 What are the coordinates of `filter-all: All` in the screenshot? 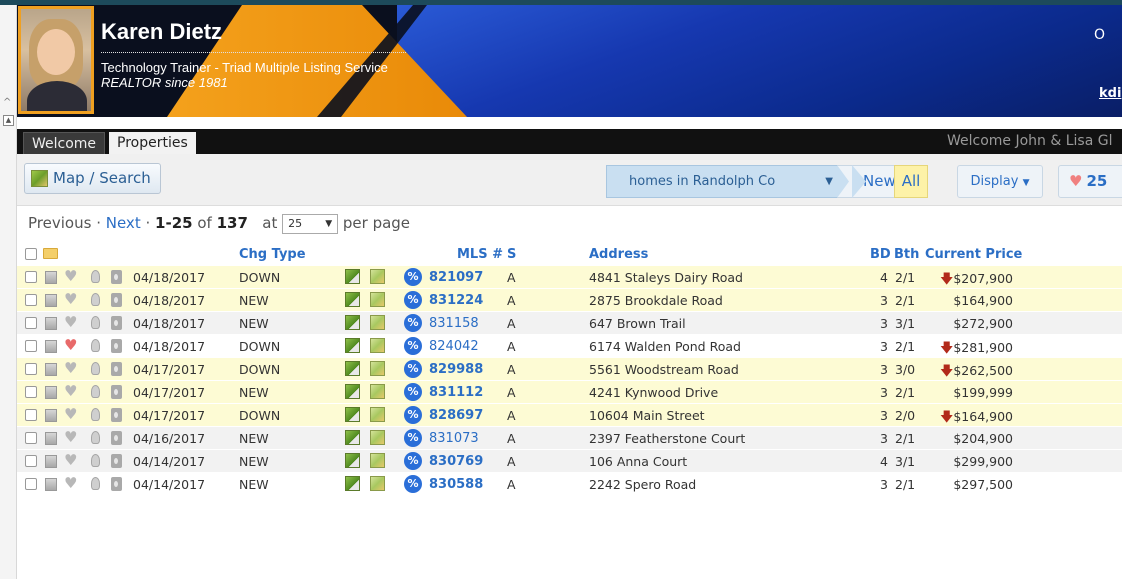 It's located at (911, 181).